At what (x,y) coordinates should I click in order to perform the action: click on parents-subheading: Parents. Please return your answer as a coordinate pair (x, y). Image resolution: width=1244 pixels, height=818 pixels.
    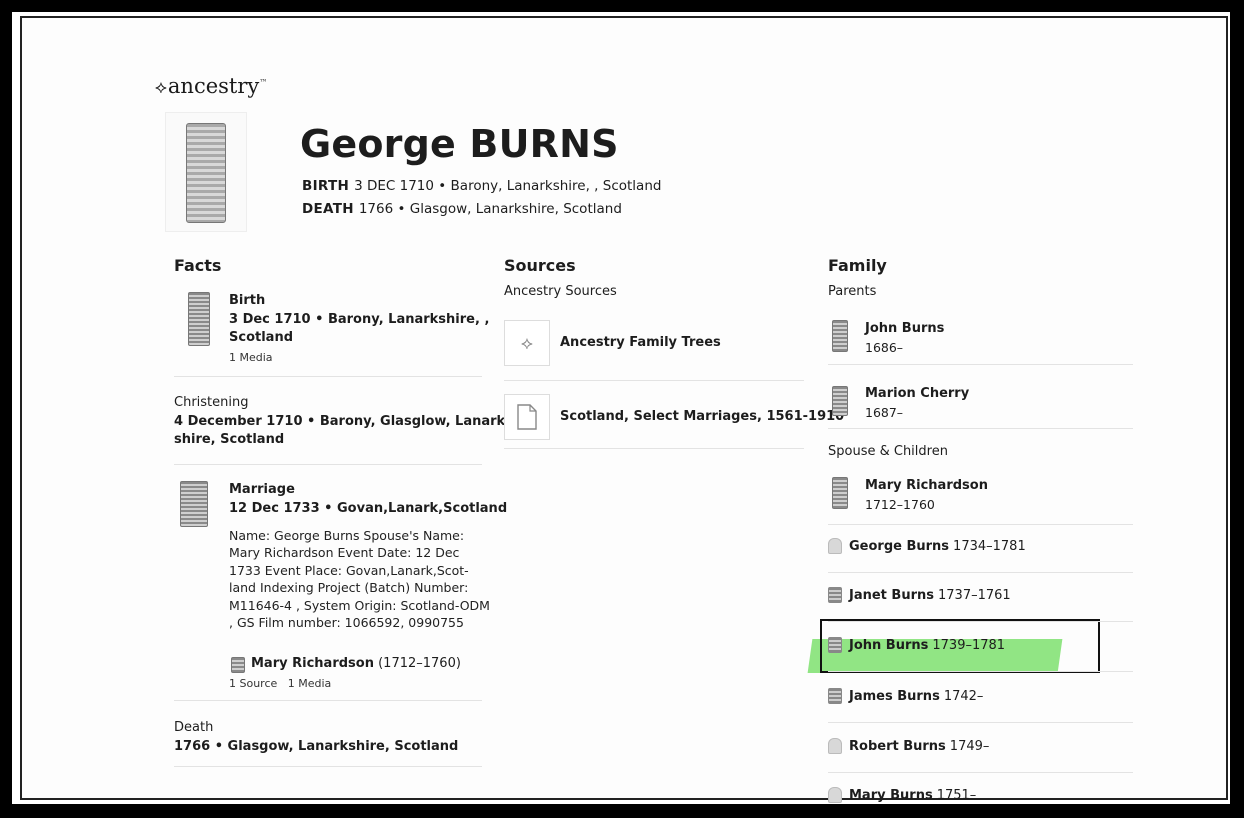
    Looking at the image, I should click on (852, 291).